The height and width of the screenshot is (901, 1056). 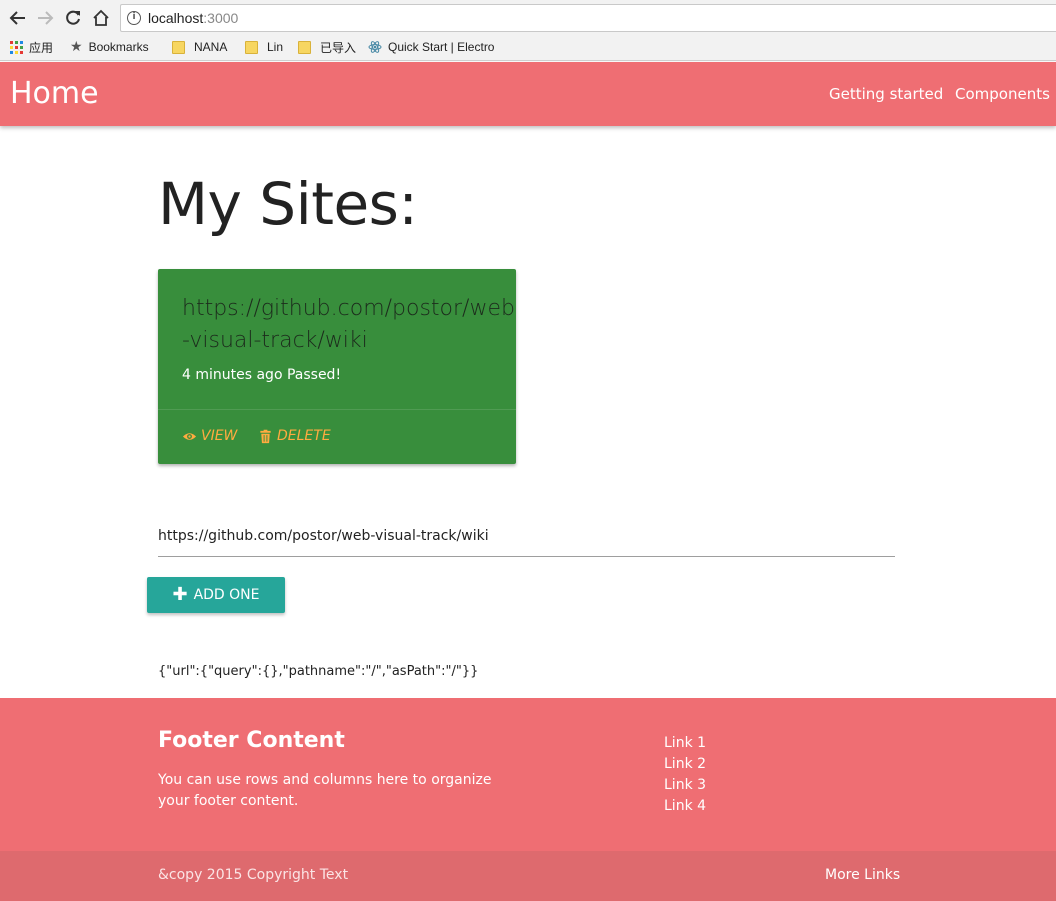 I want to click on bookmark-apps: 应用, so click(x=31, y=47).